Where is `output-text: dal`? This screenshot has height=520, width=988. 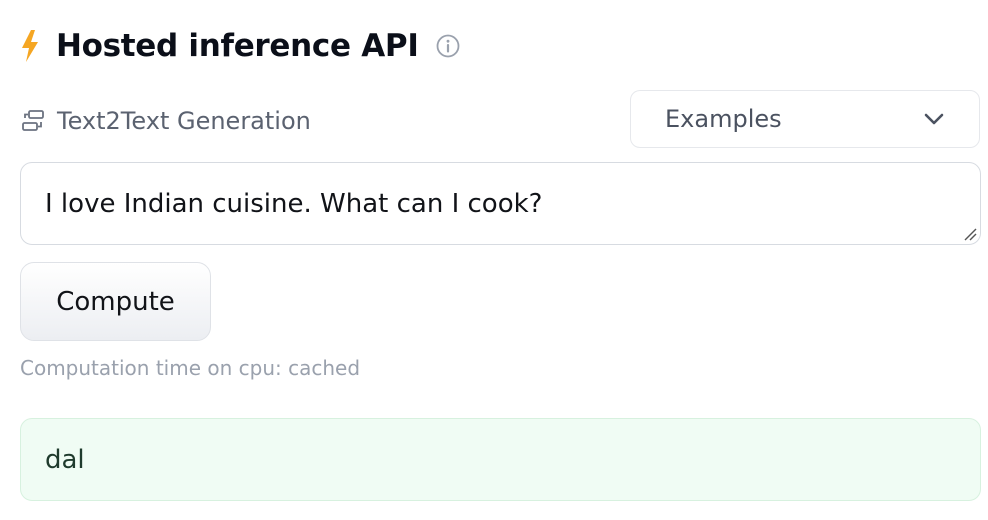
output-text: dal is located at coordinates (65, 460).